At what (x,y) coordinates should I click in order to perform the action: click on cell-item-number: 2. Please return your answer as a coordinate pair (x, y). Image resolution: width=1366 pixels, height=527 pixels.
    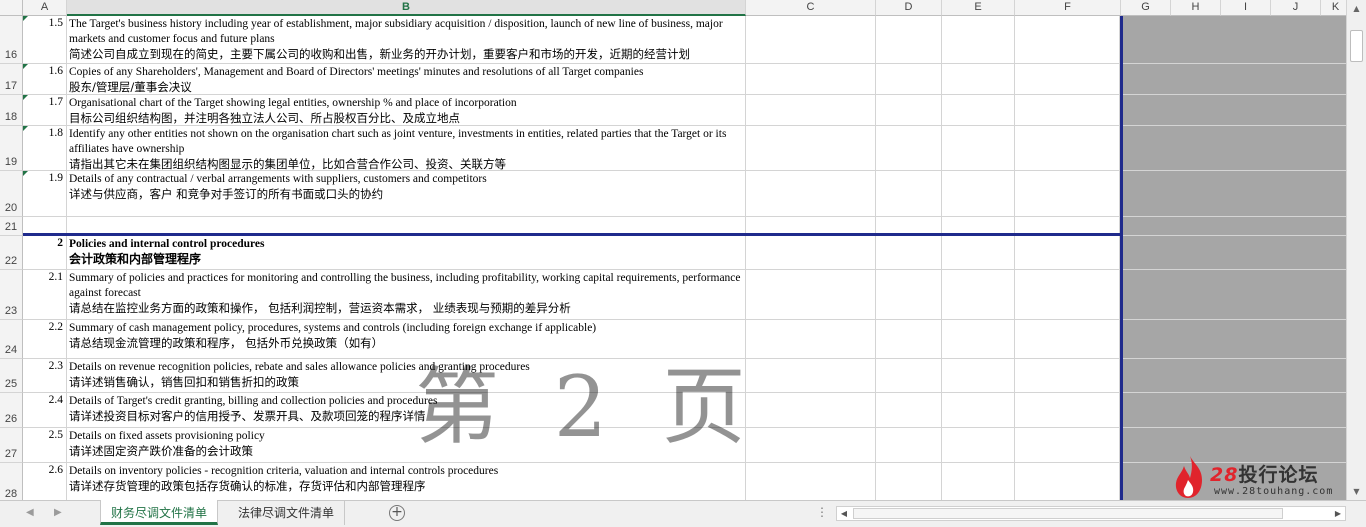
    Looking at the image, I should click on (45, 252).